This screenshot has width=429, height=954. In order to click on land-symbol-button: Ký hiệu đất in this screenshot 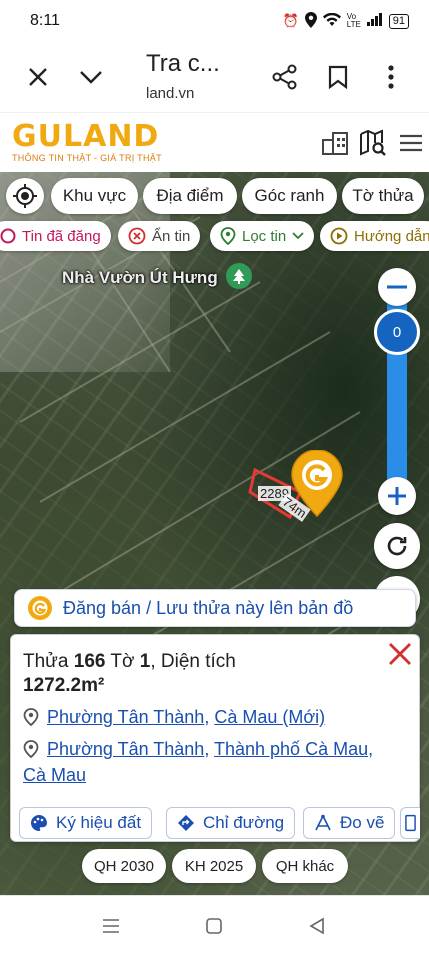, I will do `click(86, 823)`.